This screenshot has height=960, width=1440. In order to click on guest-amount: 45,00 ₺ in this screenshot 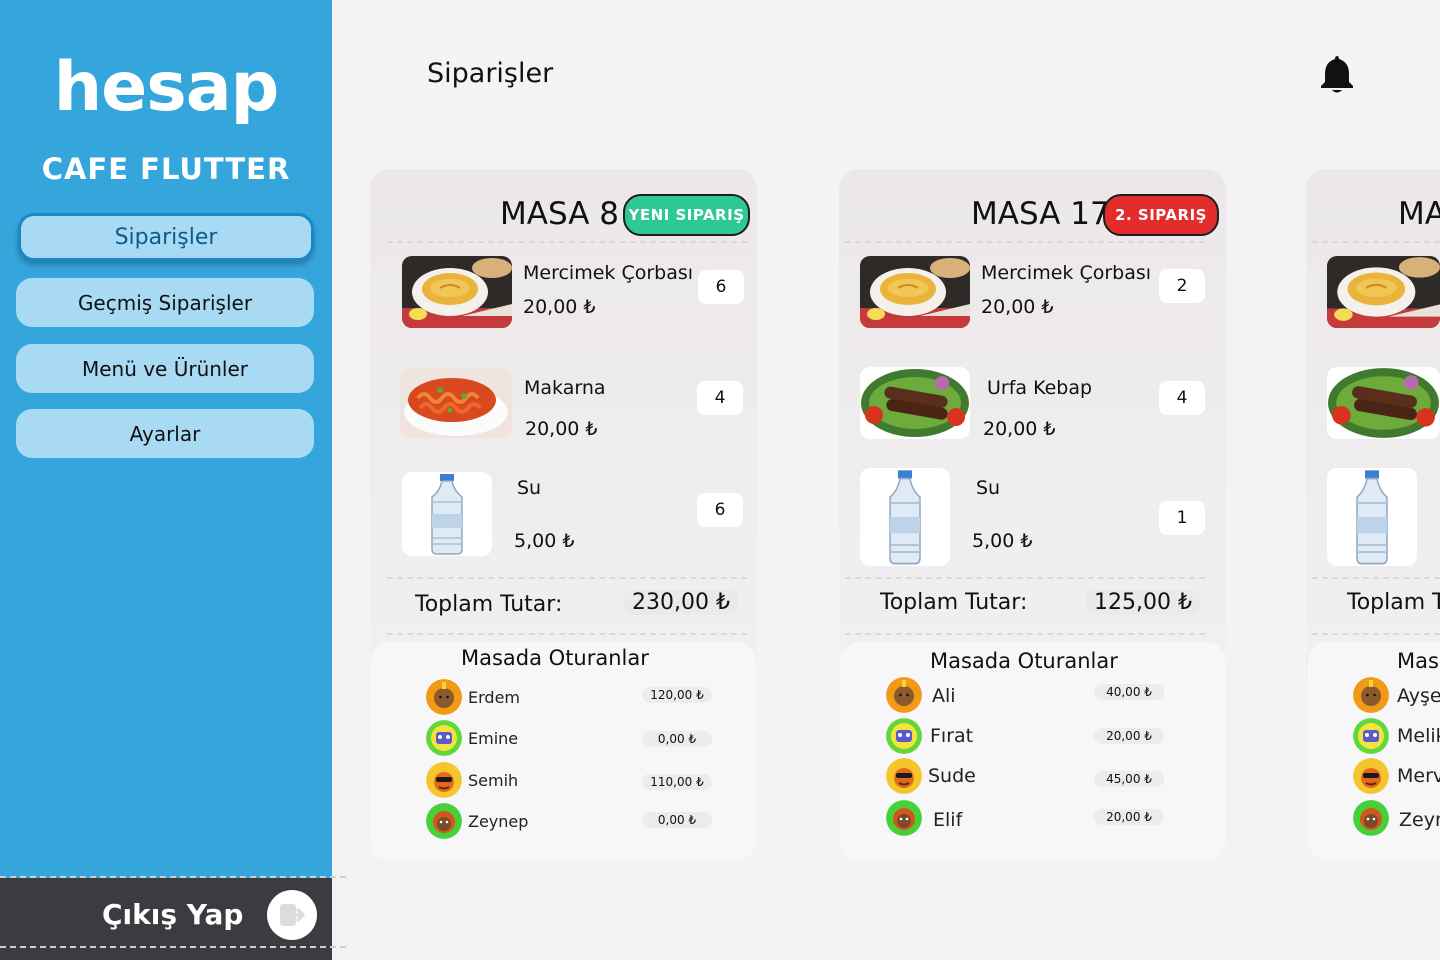, I will do `click(1129, 779)`.